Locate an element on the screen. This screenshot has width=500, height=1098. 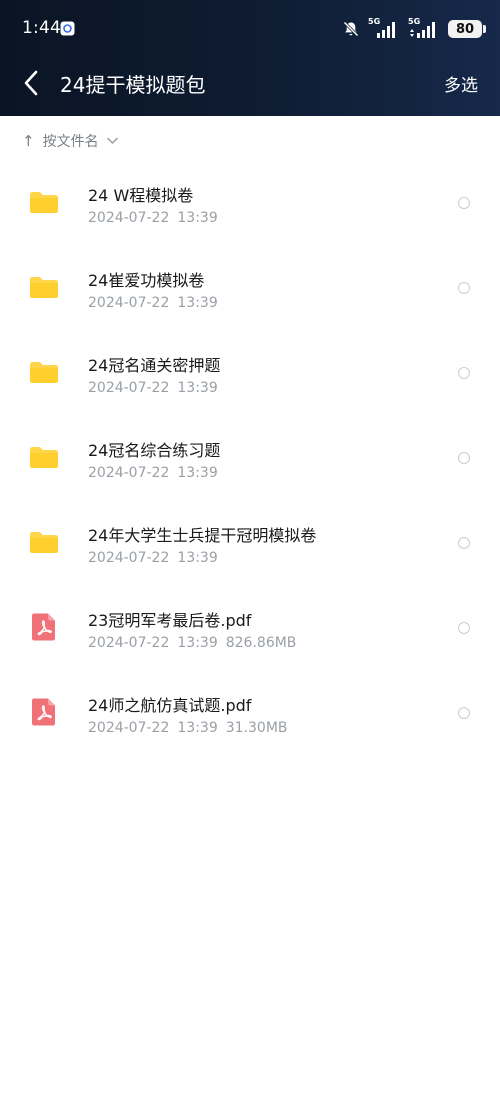
sort-arrow-icon: ↑ is located at coordinates (28, 141).